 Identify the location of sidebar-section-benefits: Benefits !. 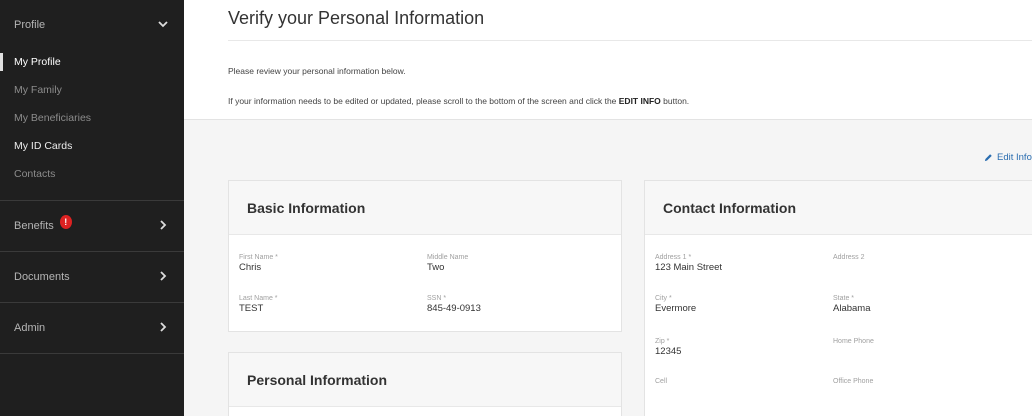
(92, 226).